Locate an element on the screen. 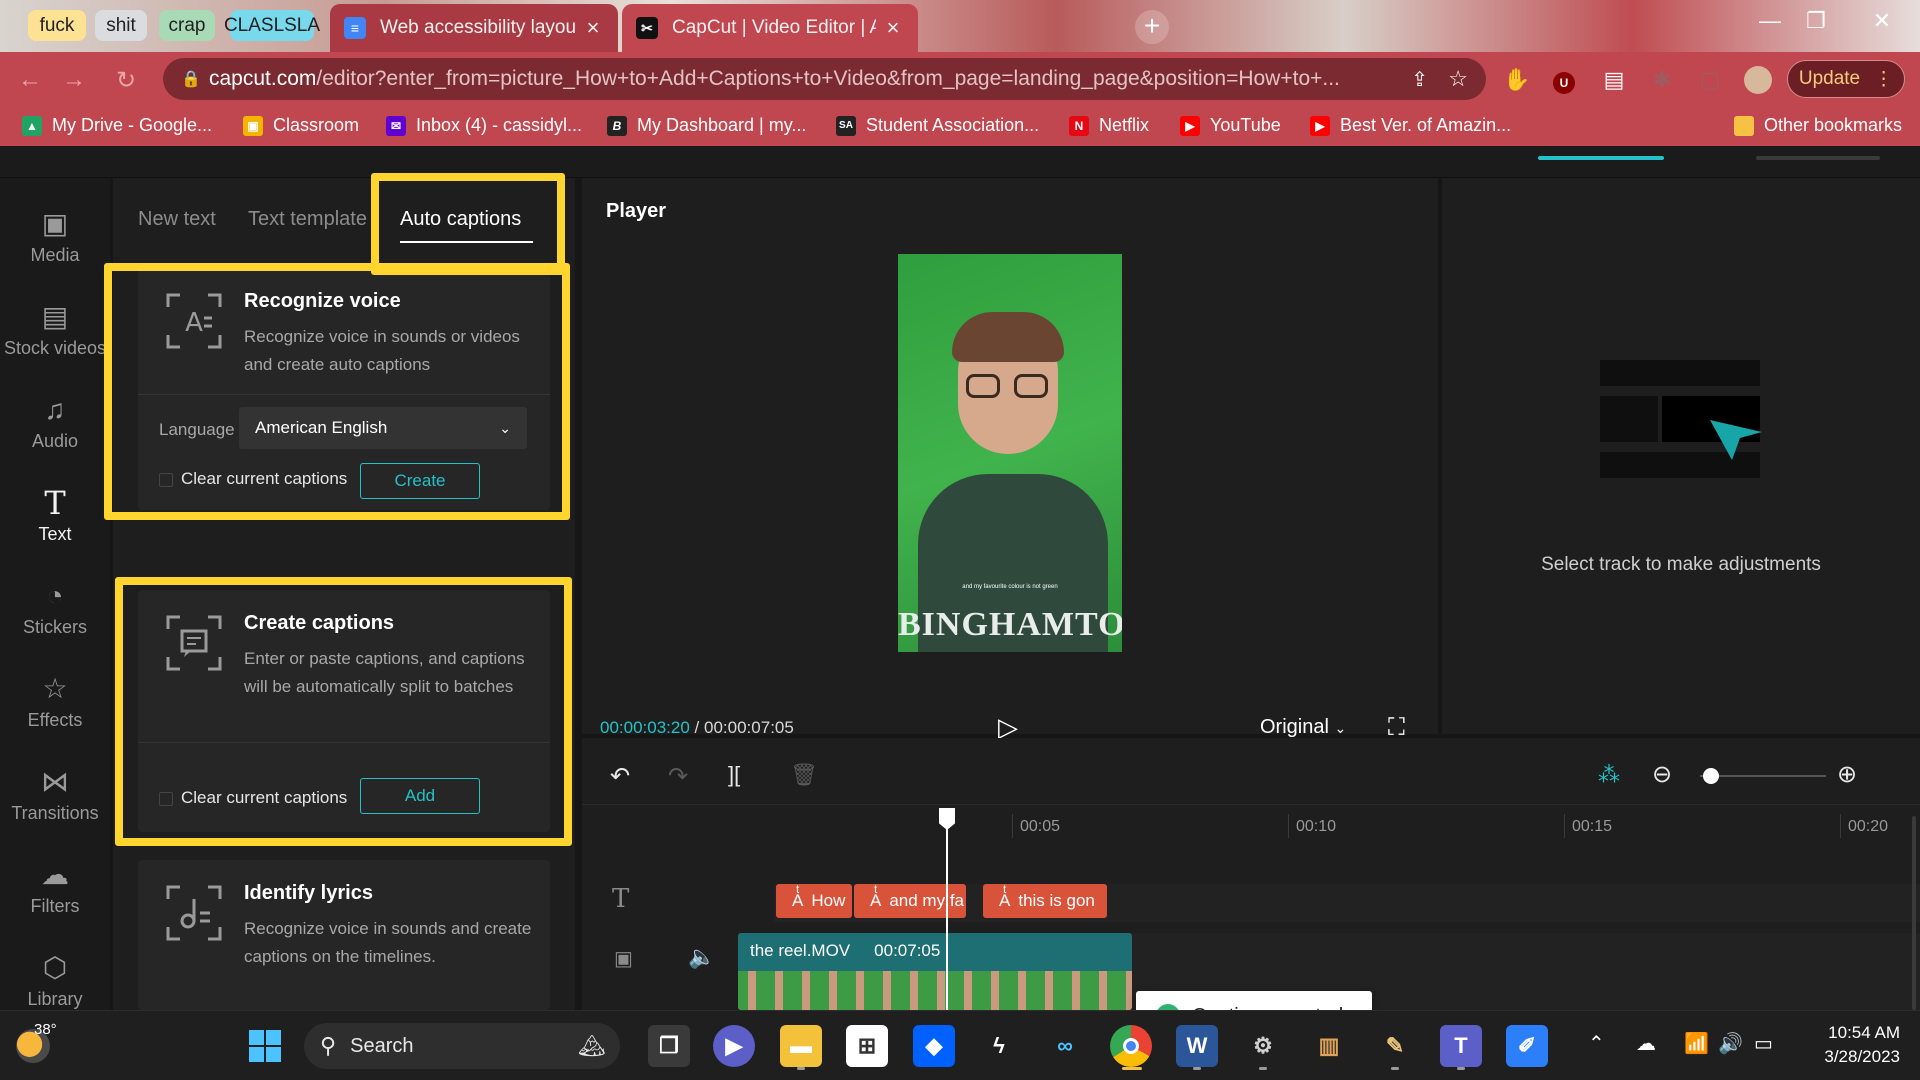 The width and height of the screenshot is (1920, 1080). sidebar-item-transitions: ⋈ Transitions is located at coordinates (55, 784).